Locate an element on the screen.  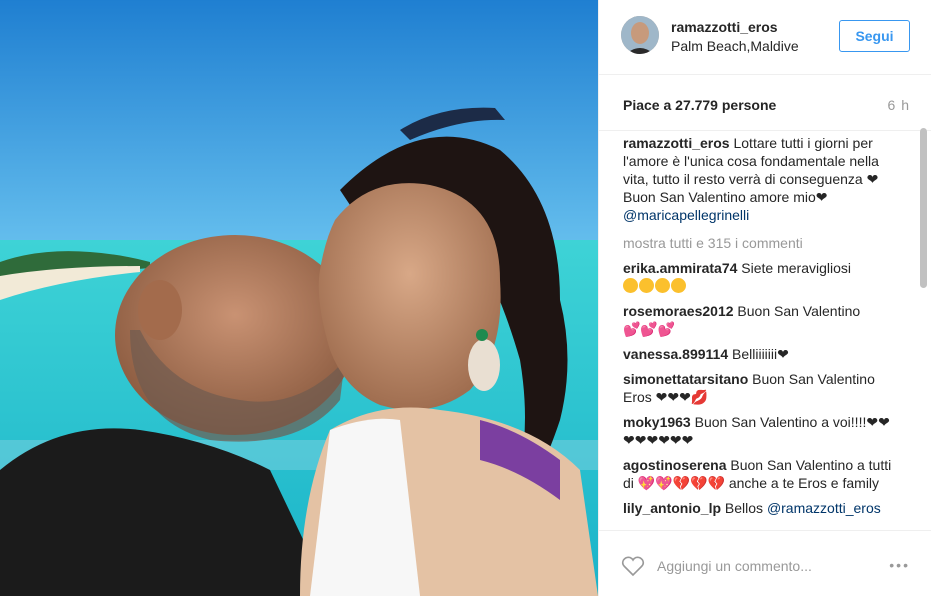
caption-username: ramazzotti_eros is located at coordinates (676, 143).